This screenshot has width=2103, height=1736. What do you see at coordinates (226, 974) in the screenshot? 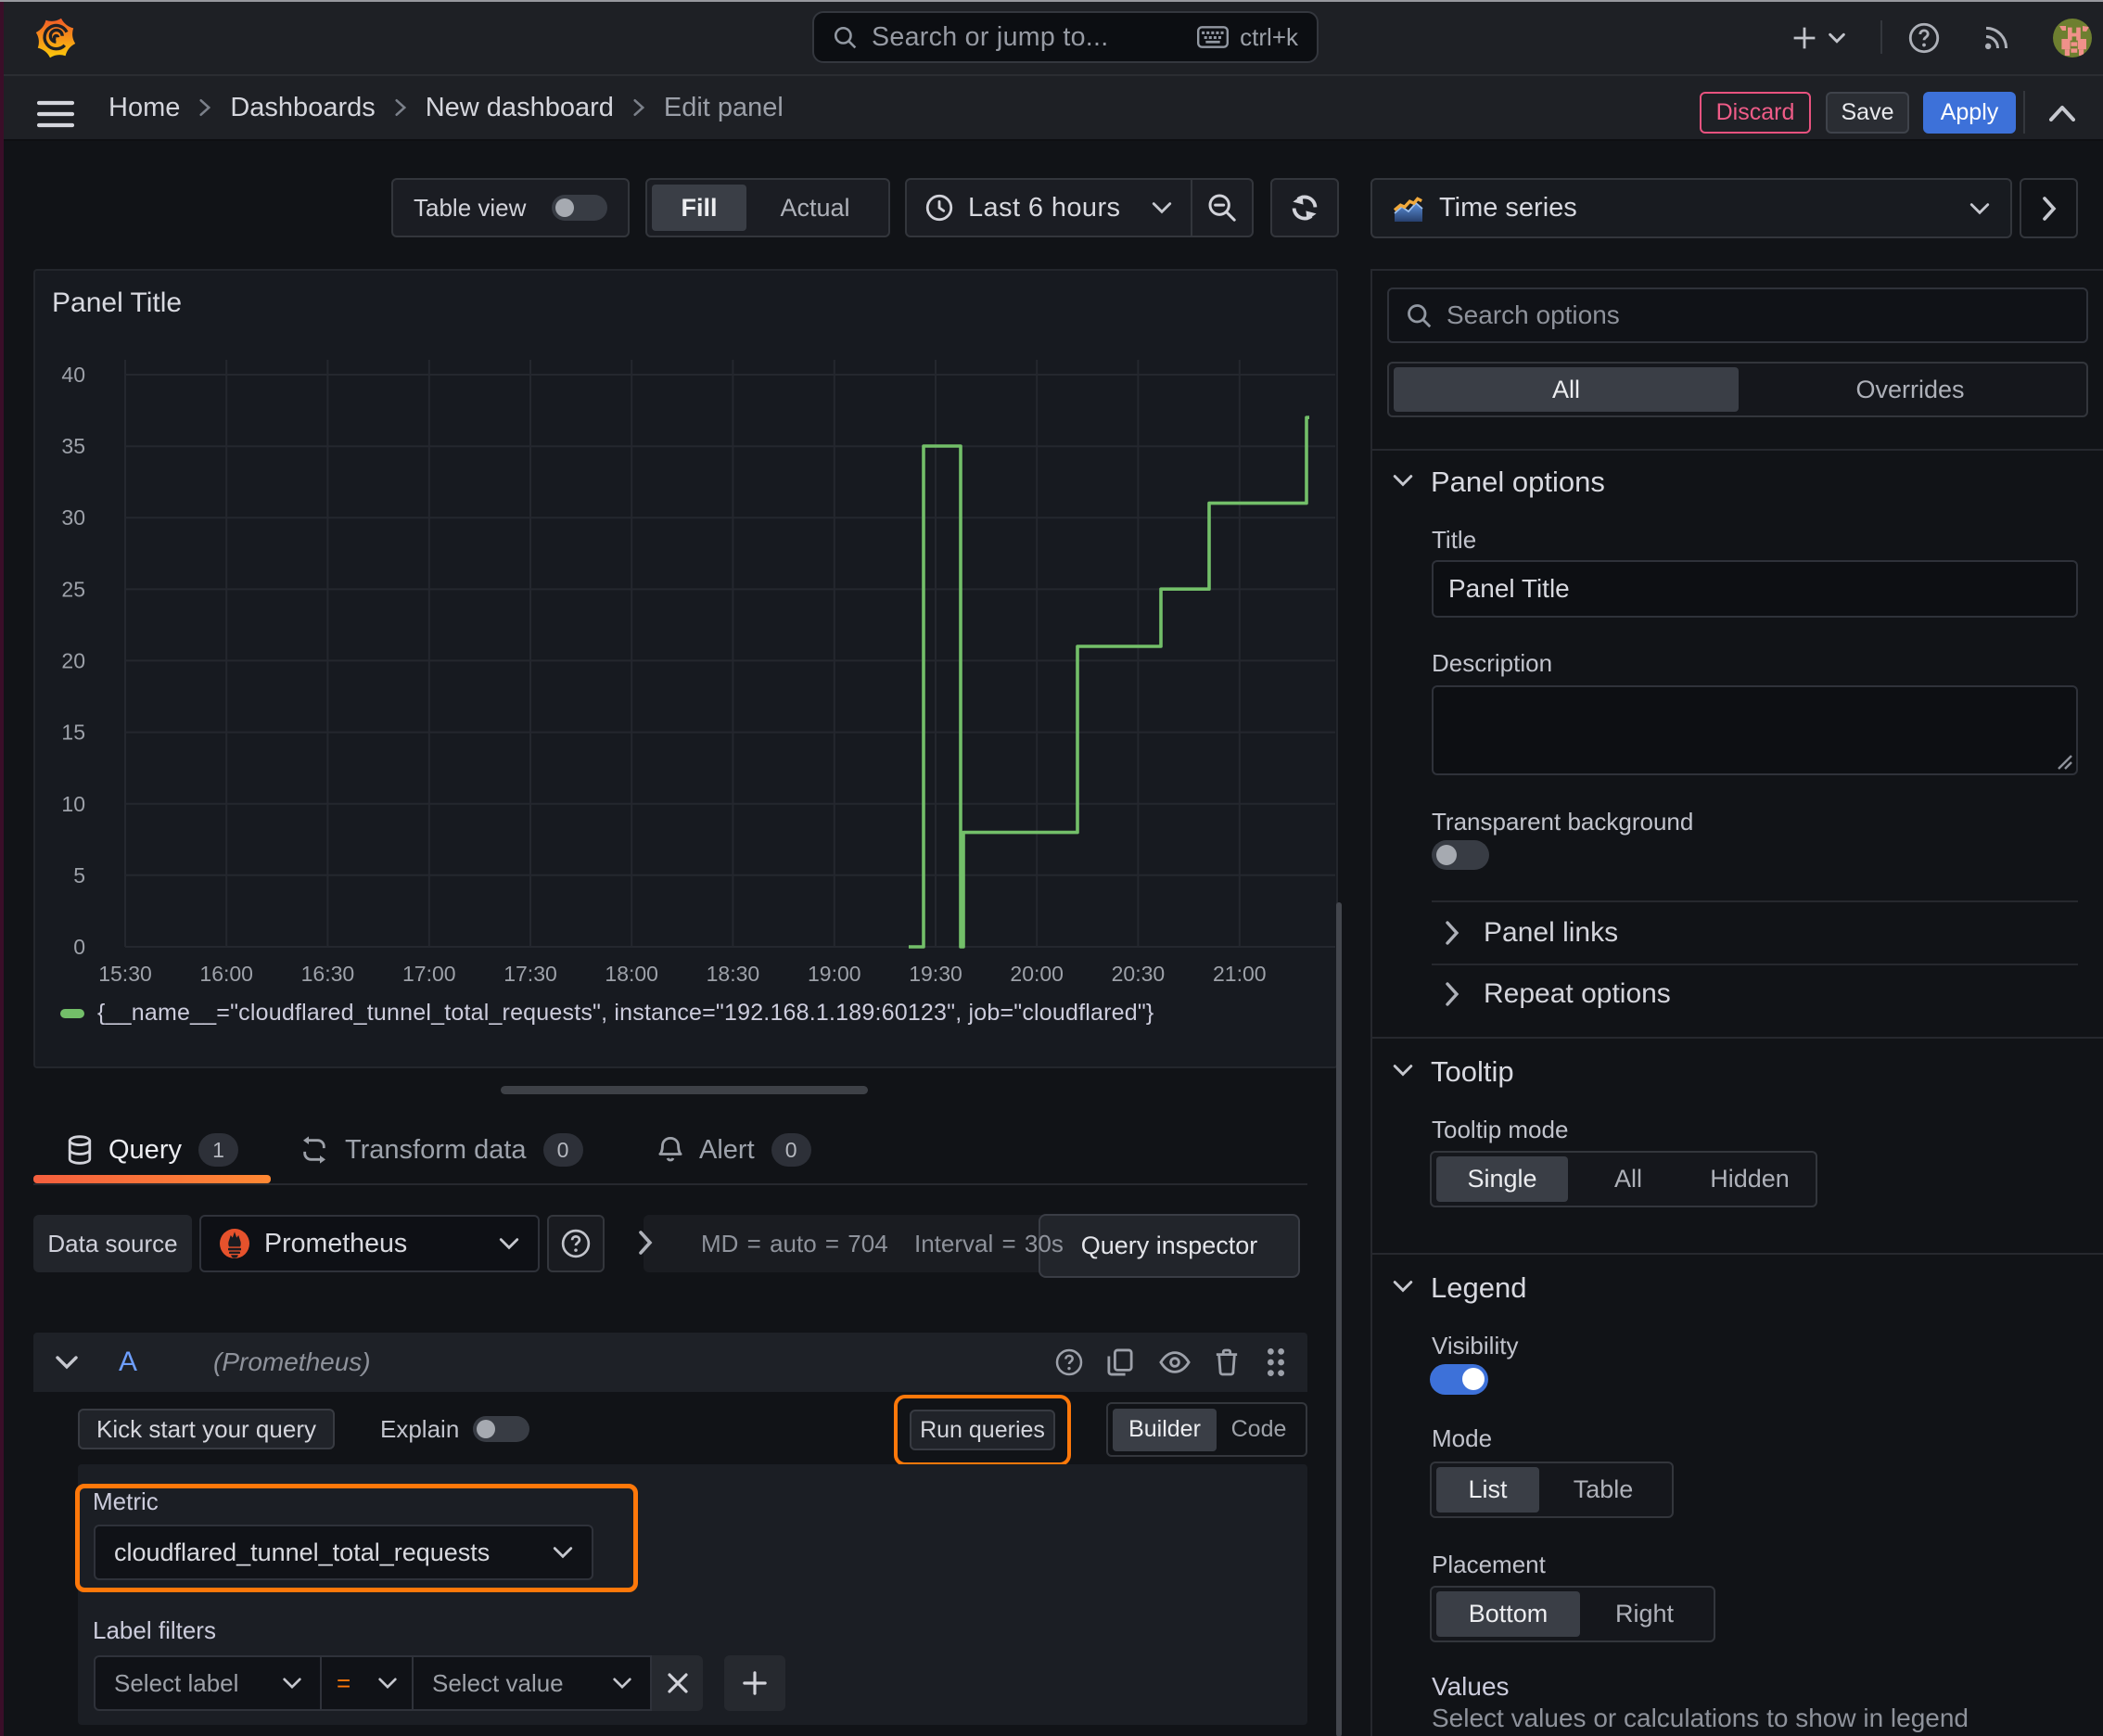
I see `svg-text: 16:00` at bounding box center [226, 974].